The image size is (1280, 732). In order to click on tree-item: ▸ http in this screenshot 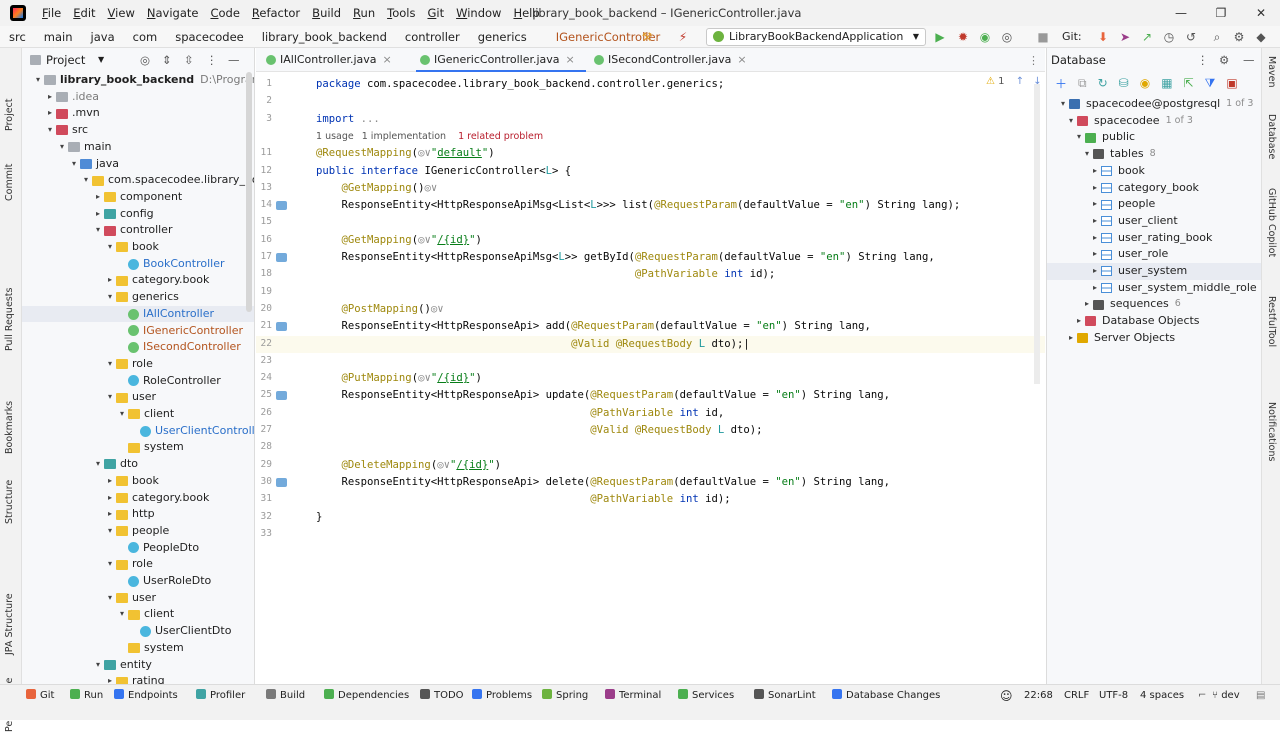, I will do `click(88, 514)`.